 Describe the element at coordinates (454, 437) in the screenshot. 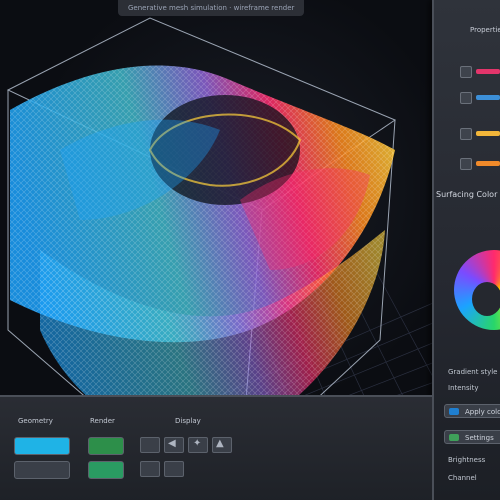

I see `settings-icon` at that location.